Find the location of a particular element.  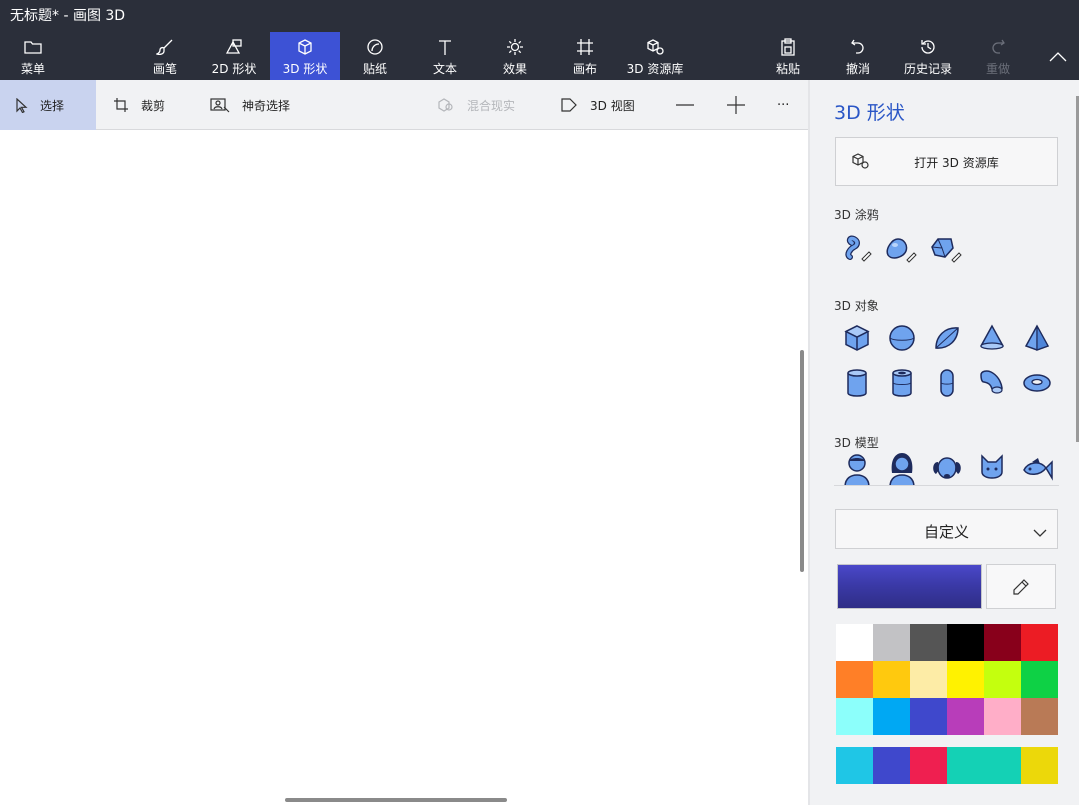

models-section-label: 3D 模型 is located at coordinates (856, 443).